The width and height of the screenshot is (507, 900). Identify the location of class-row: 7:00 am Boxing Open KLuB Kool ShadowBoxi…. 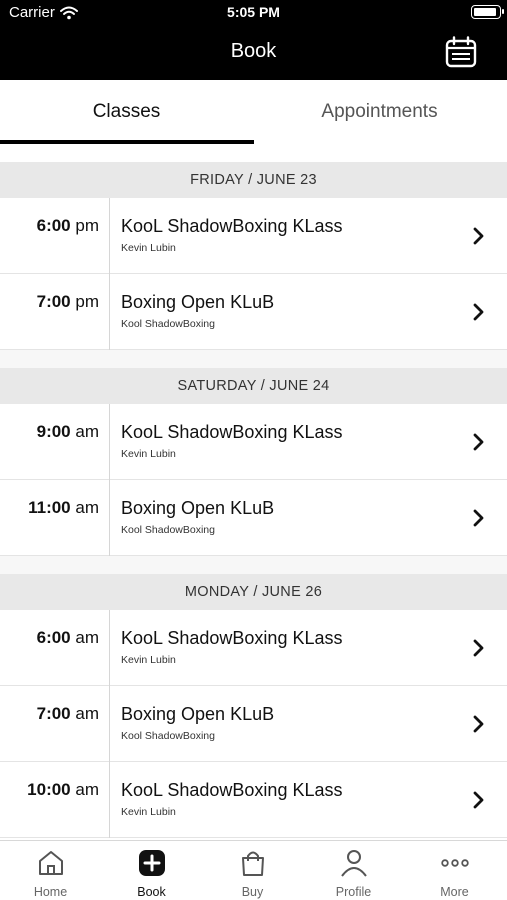
(253, 724).